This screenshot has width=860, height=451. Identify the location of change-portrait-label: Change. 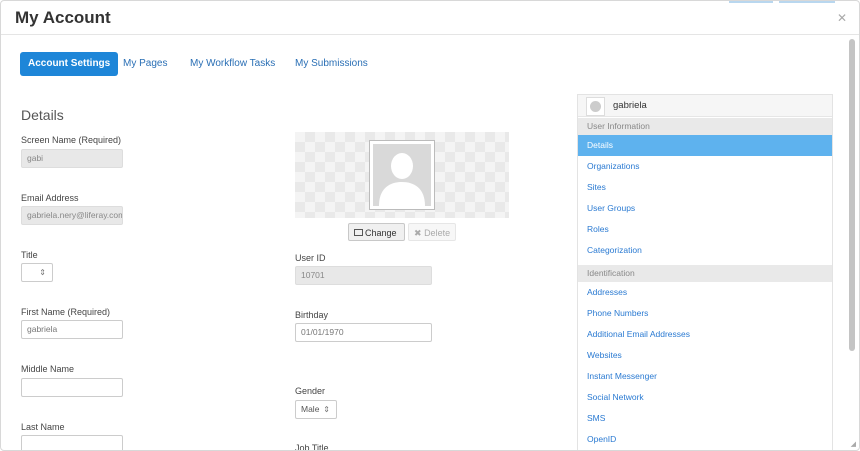
(381, 233).